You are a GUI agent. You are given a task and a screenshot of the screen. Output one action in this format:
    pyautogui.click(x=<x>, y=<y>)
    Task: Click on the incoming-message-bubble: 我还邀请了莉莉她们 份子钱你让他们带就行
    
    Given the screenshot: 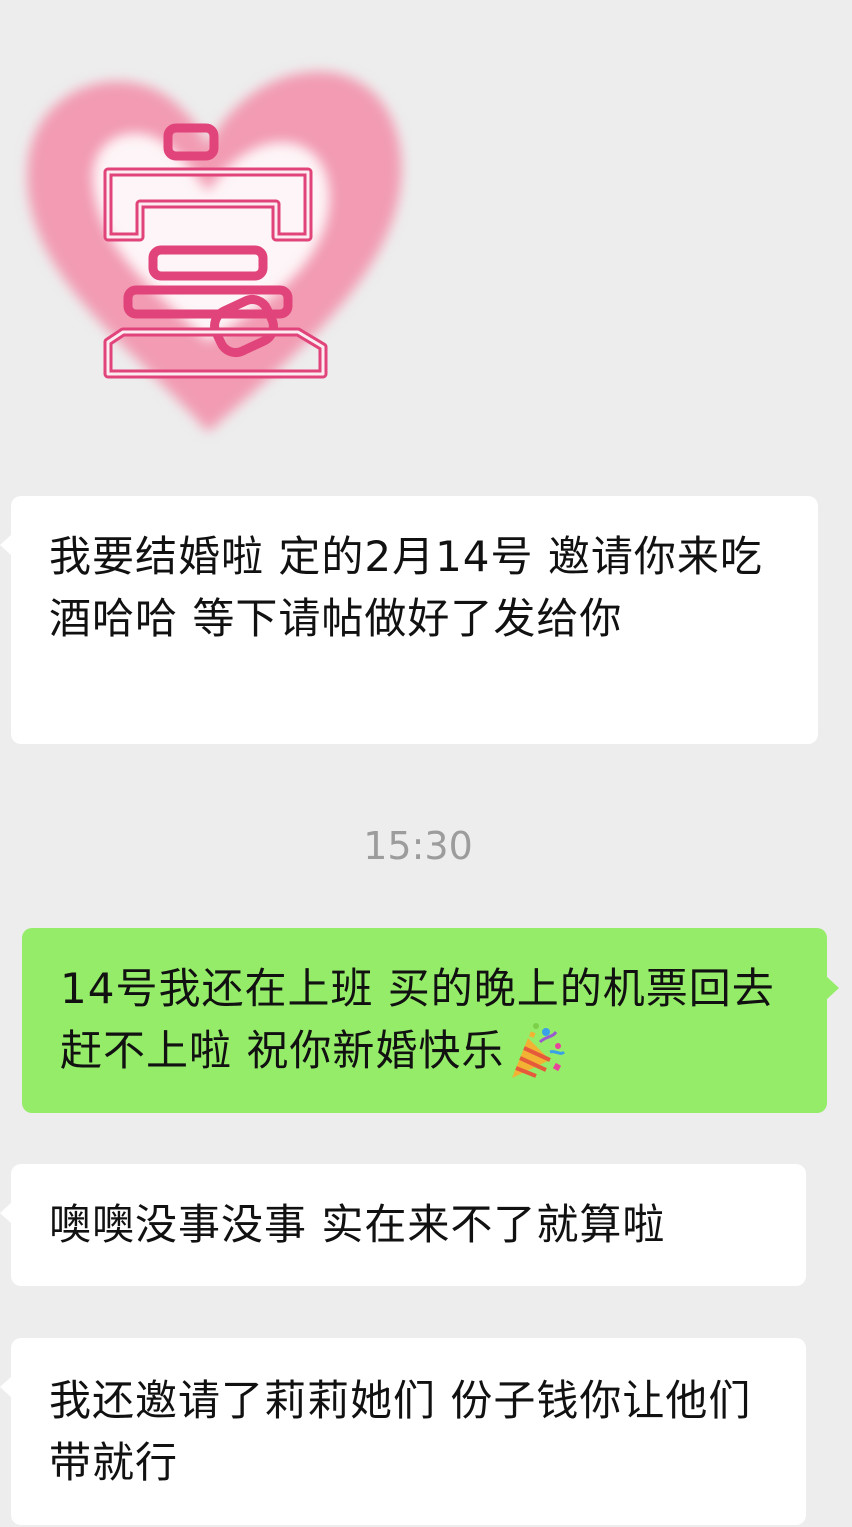 What is the action you would take?
    pyautogui.click(x=403, y=1431)
    